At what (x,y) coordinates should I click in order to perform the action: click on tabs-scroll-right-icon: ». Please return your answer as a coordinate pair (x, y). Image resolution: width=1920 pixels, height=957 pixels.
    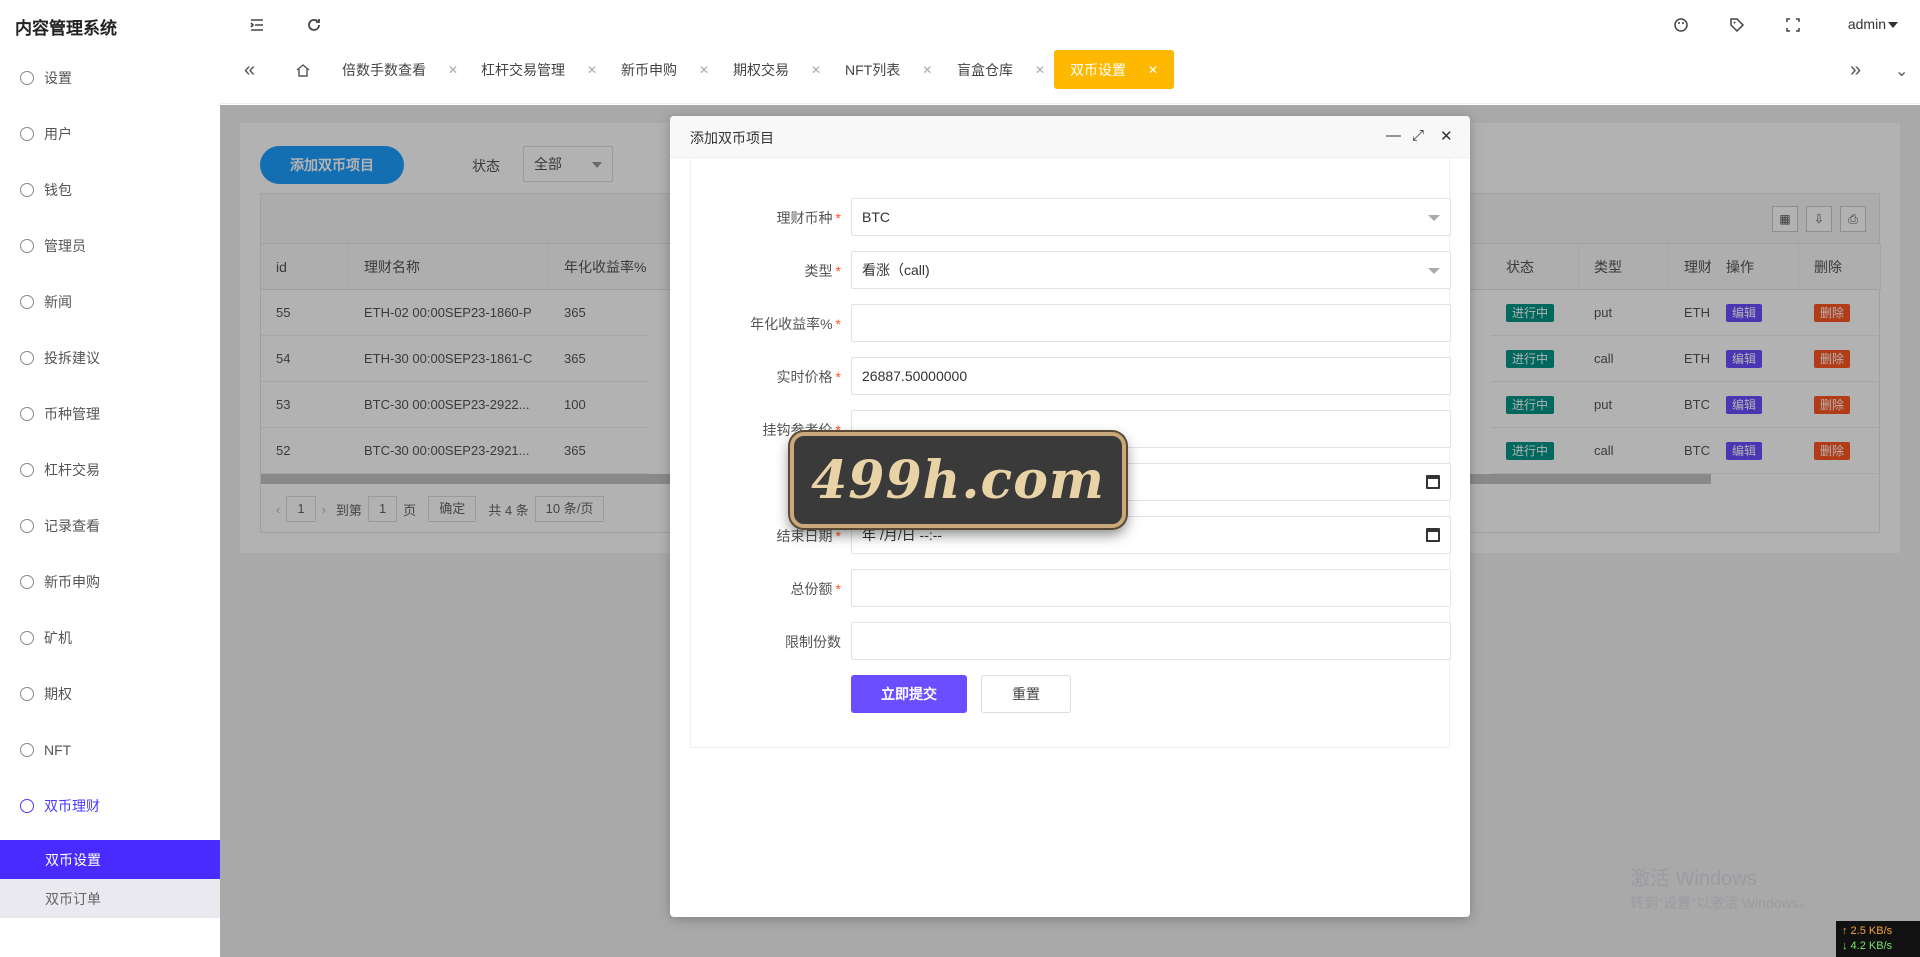
    Looking at the image, I should click on (1855, 70).